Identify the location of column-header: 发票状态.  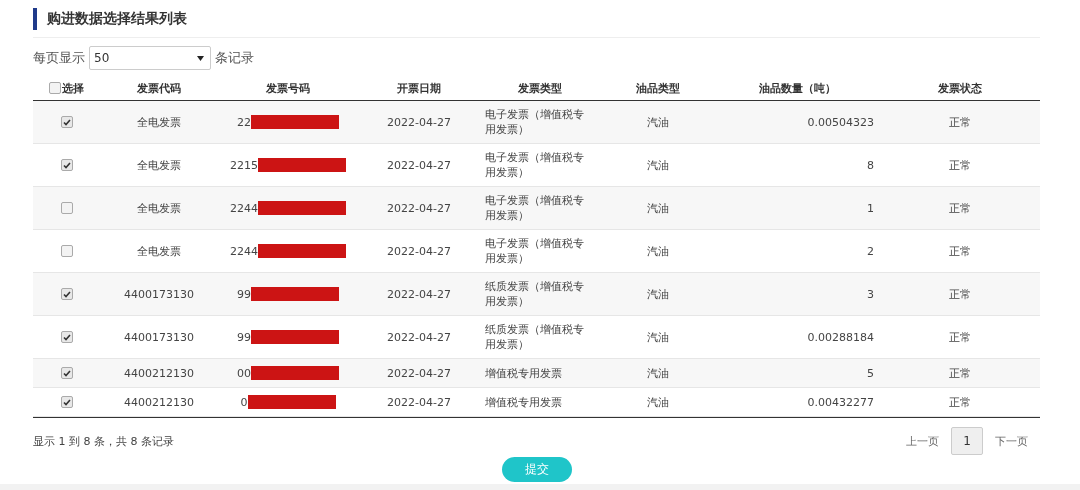
(960, 88).